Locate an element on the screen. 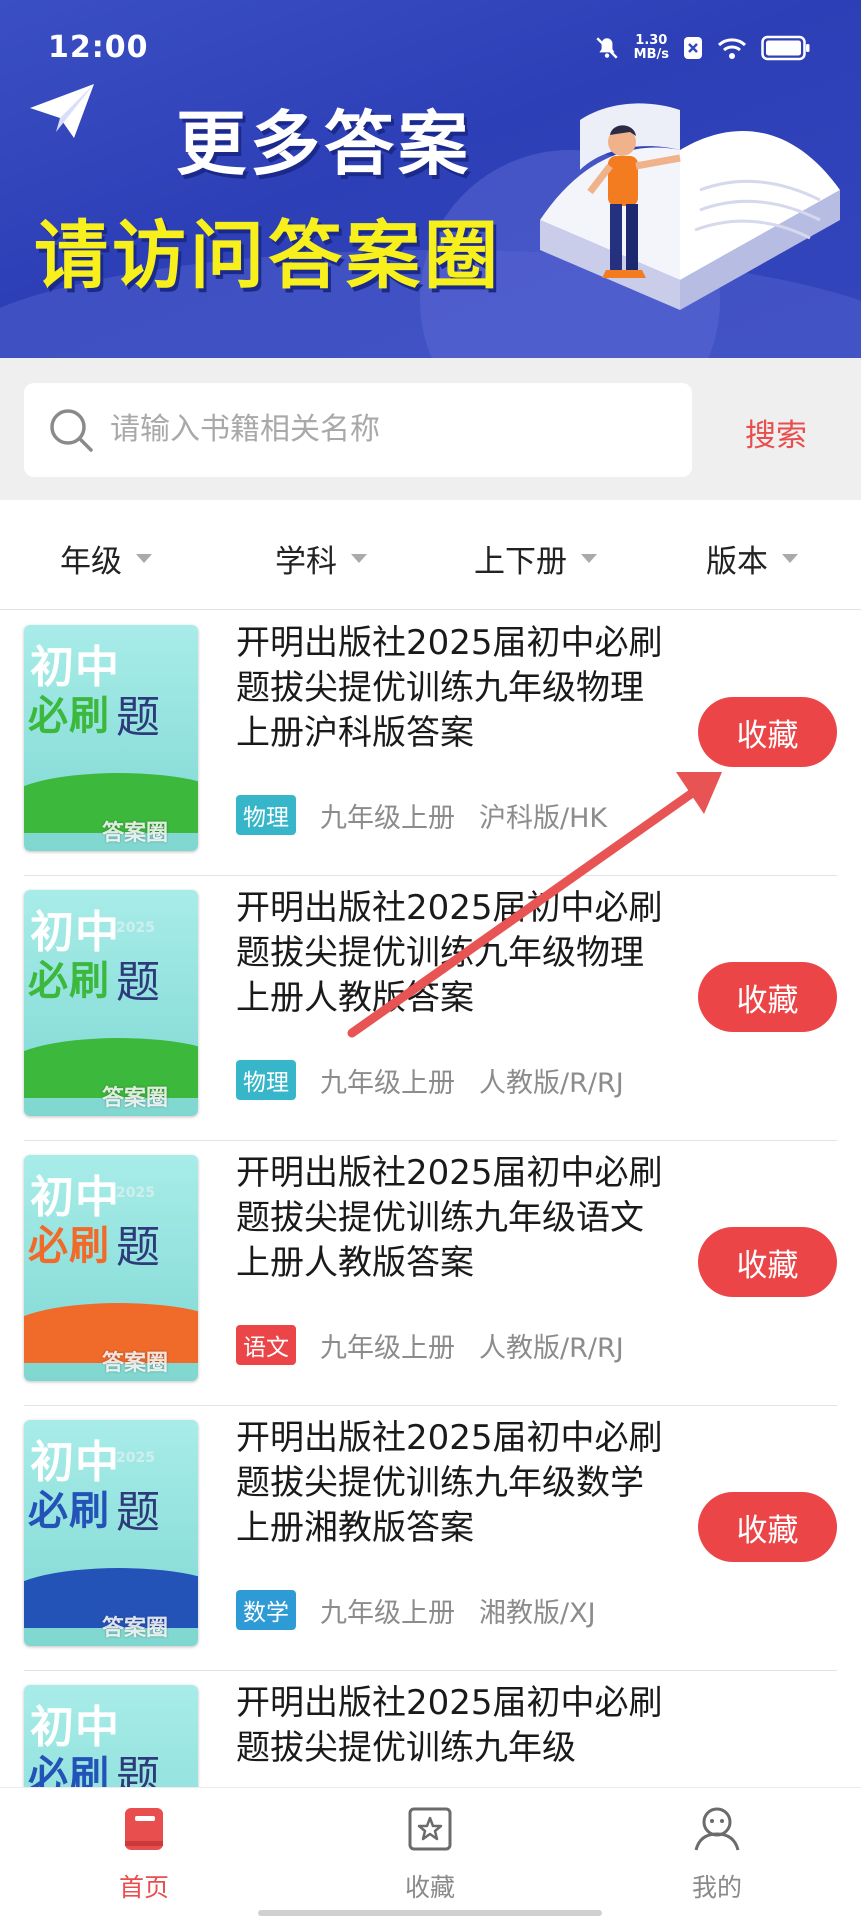  sim-icon is located at coordinates (693, 48).